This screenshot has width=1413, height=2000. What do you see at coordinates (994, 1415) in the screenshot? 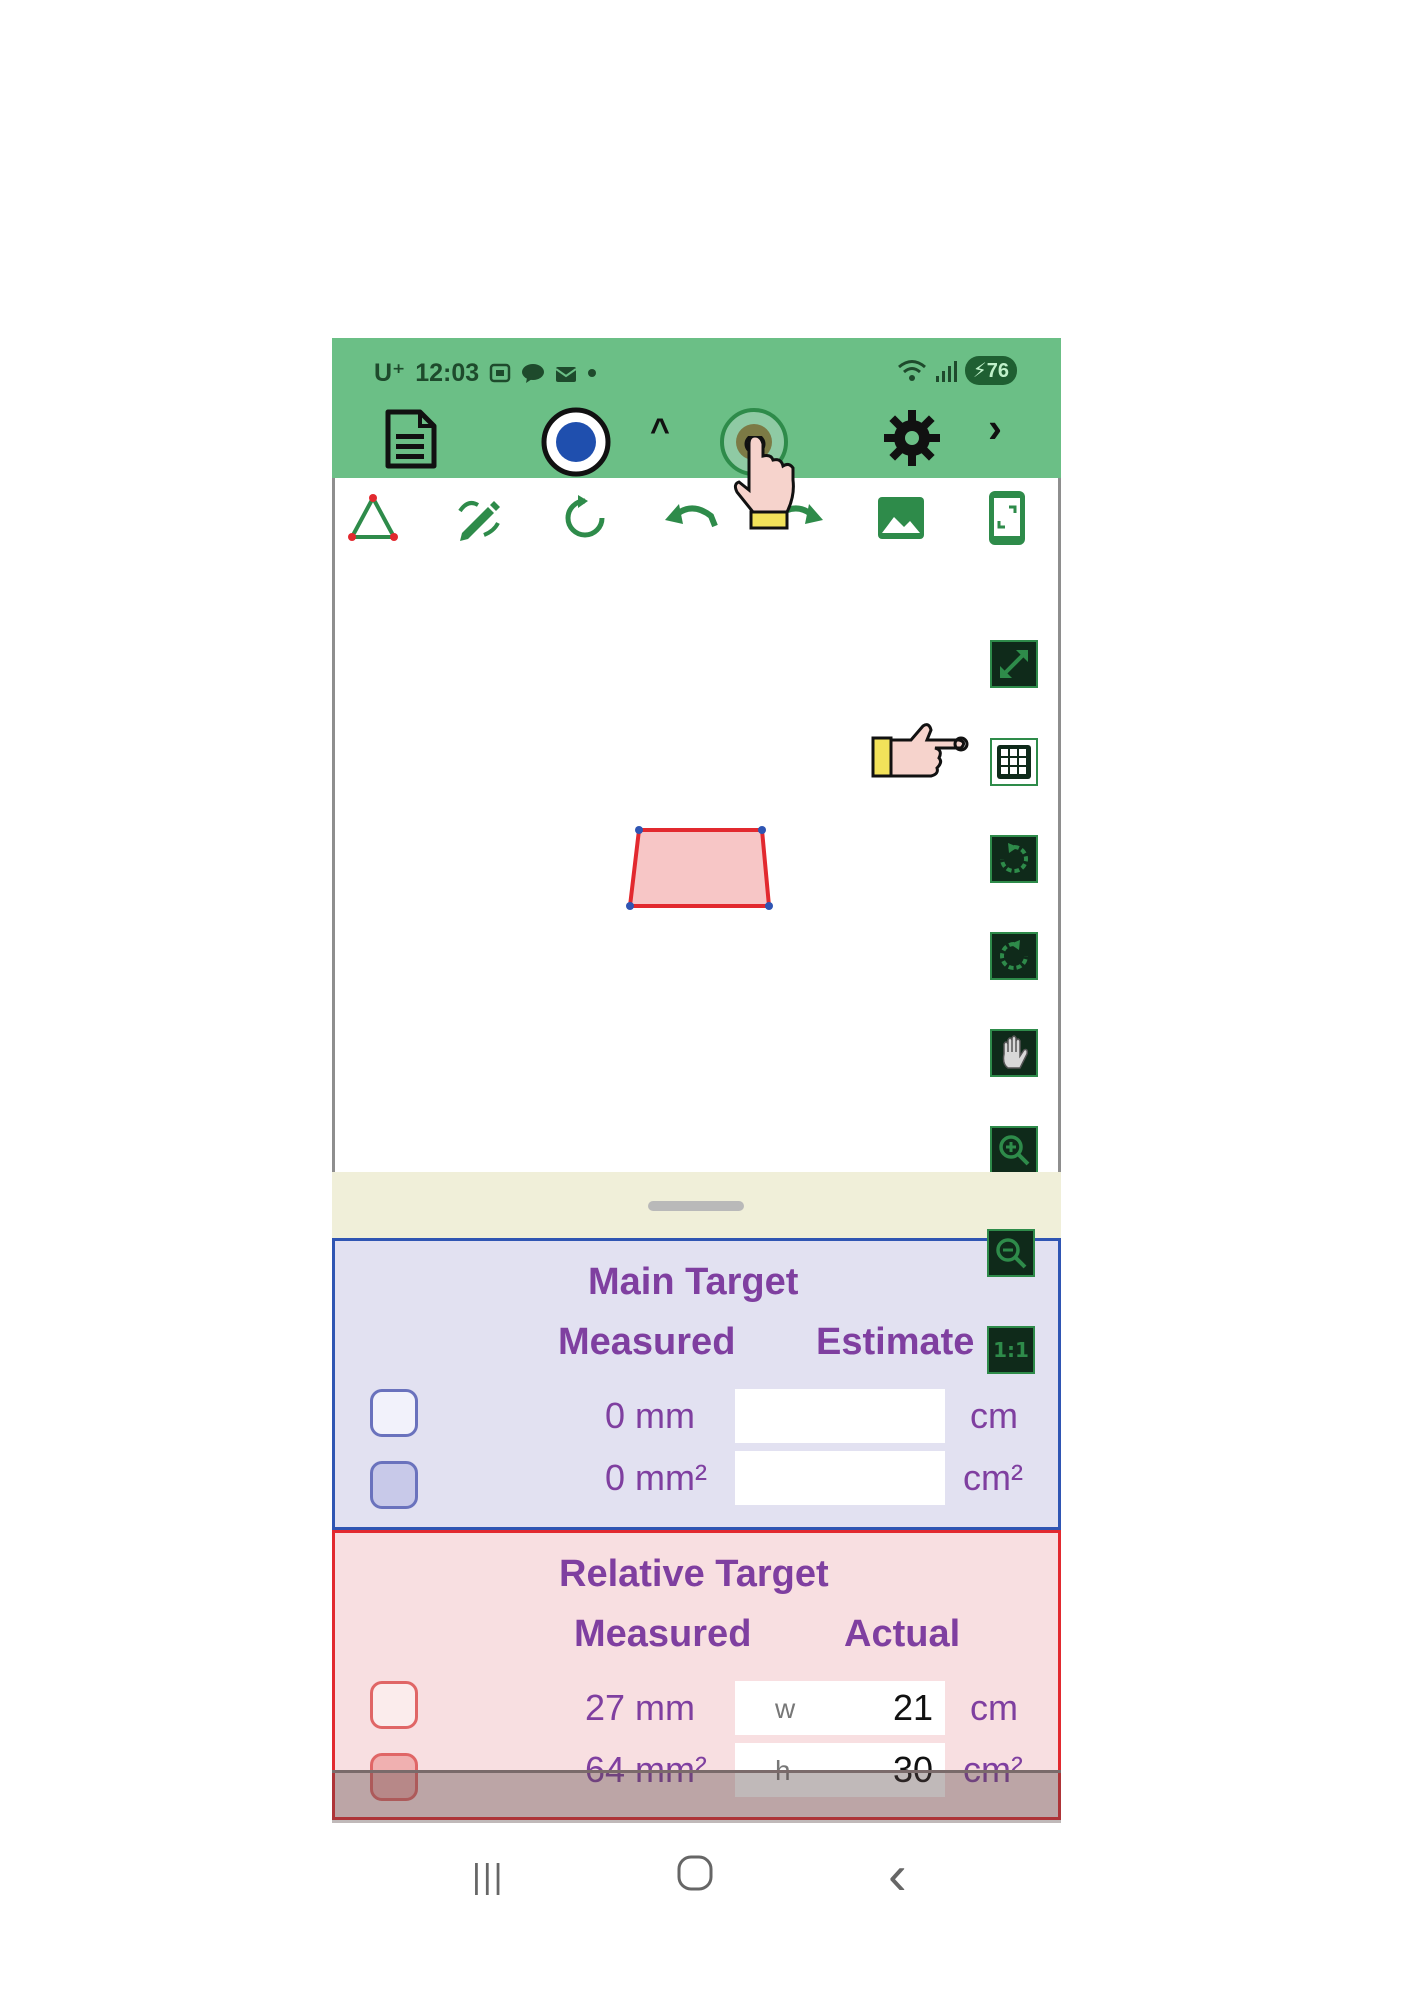
I see `main-length-unit: cm` at bounding box center [994, 1415].